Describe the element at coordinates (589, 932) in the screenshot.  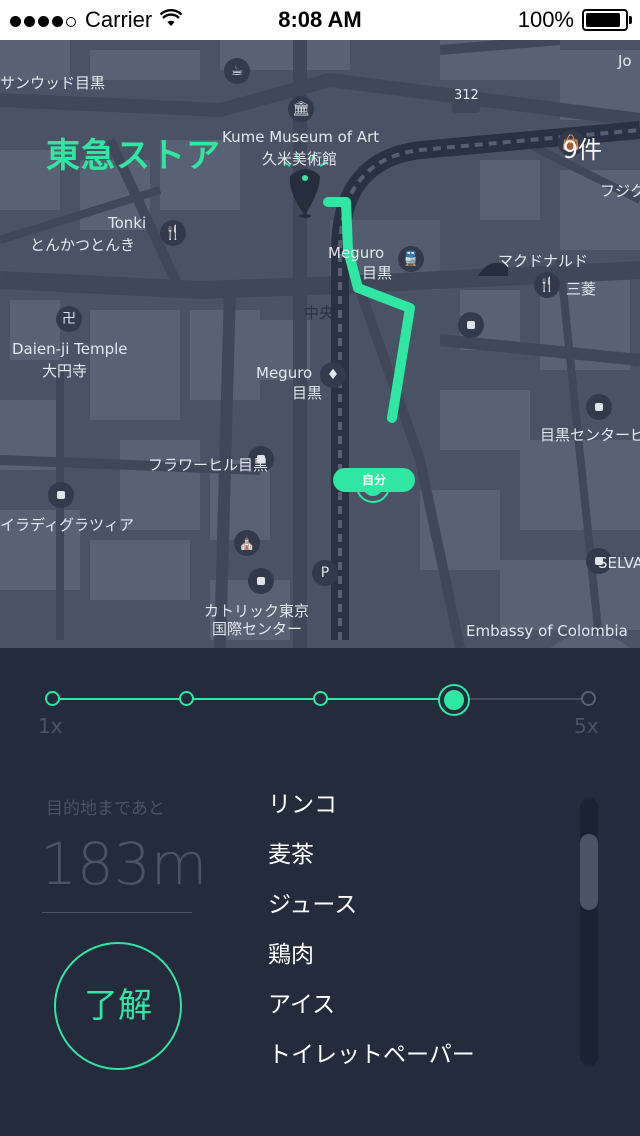
I see `scrollbar` at that location.